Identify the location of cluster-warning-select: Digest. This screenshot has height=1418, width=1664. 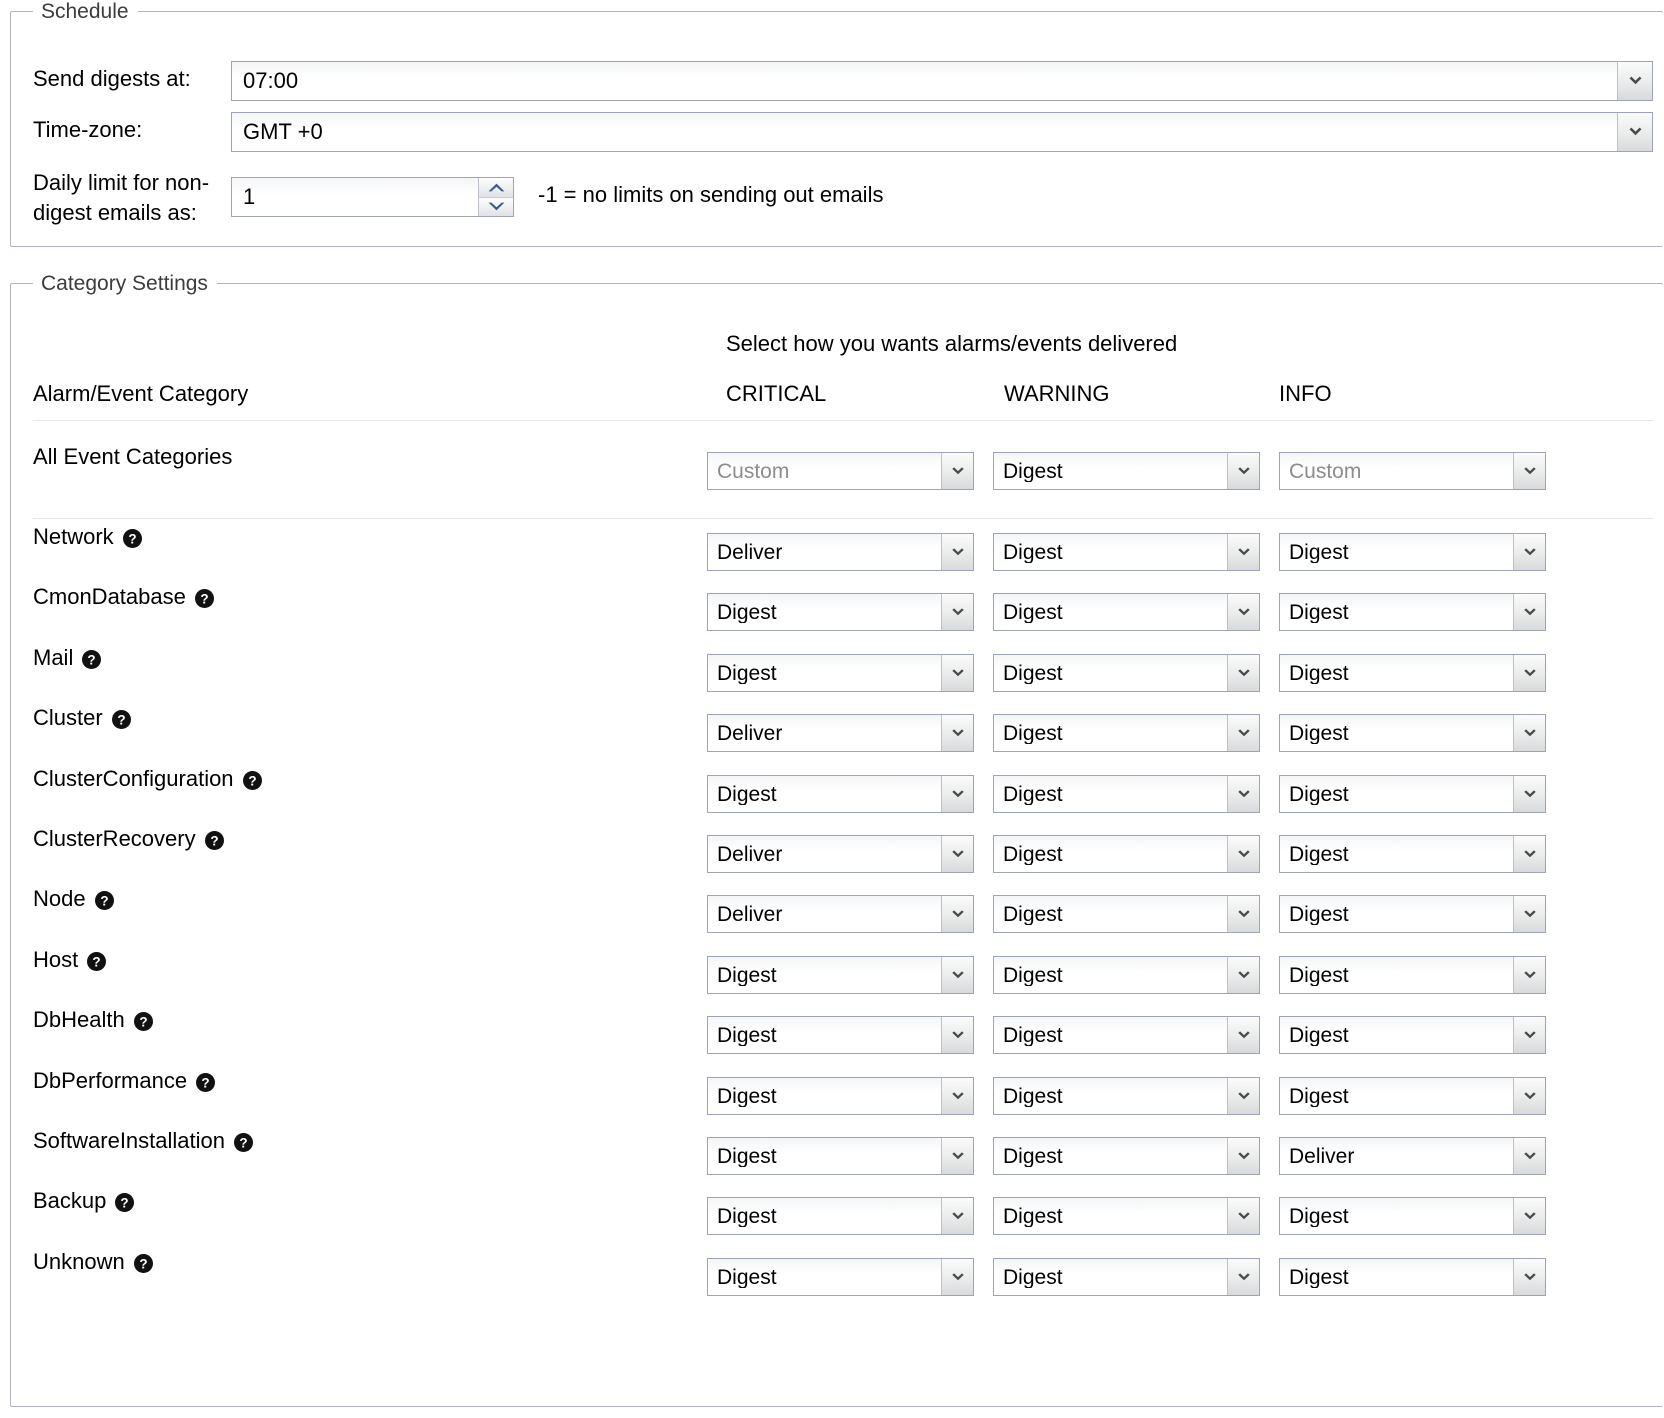
(1126, 733).